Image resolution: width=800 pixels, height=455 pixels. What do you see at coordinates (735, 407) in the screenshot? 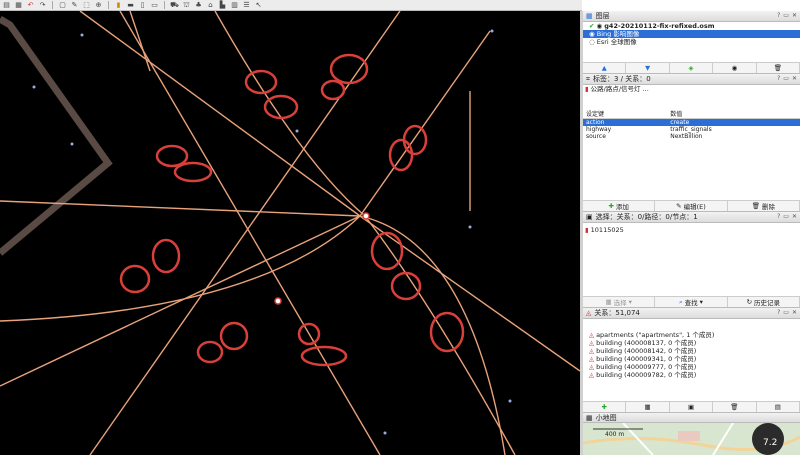
I see `delete-relation-button: 🗑` at bounding box center [735, 407].